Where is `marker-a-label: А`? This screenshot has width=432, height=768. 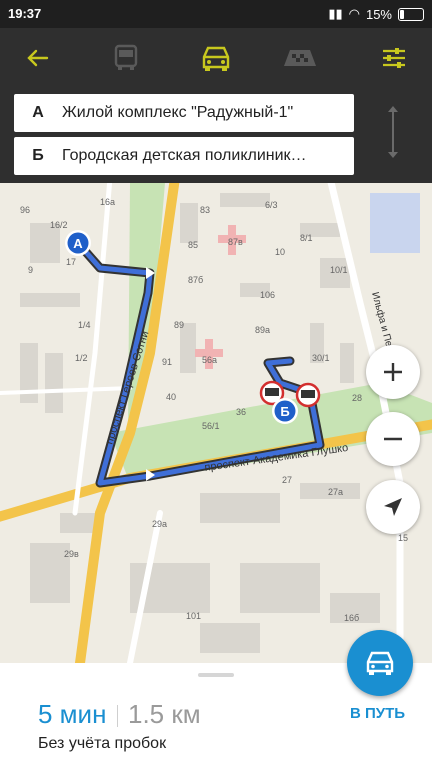 marker-a-label: А is located at coordinates (78, 243).